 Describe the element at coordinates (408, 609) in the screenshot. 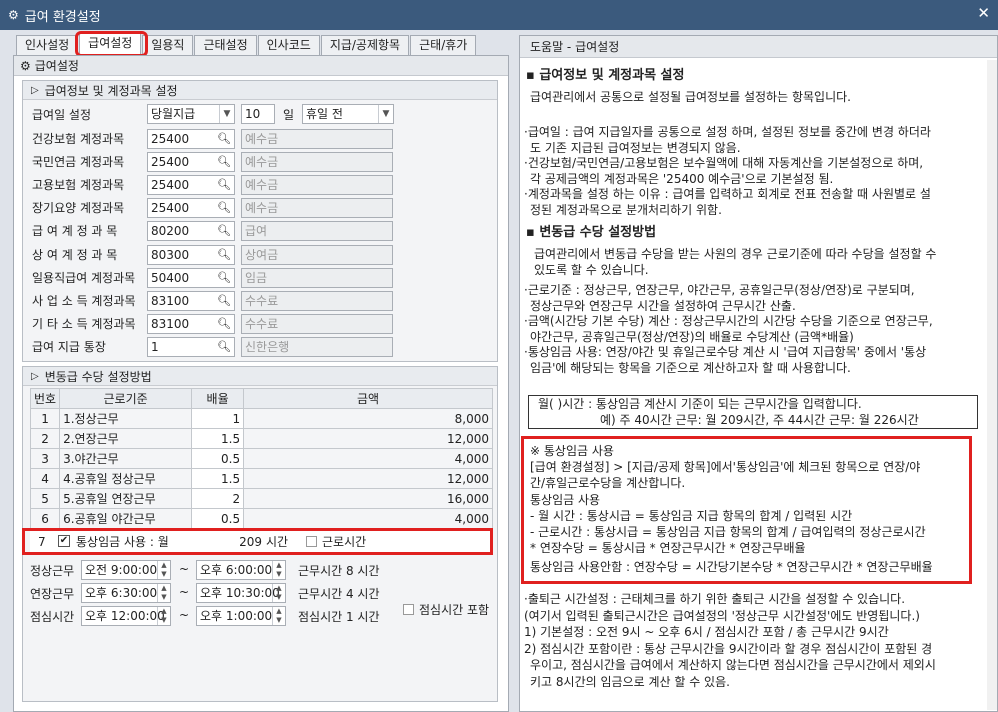

I see `lunch-include-checkbox` at that location.